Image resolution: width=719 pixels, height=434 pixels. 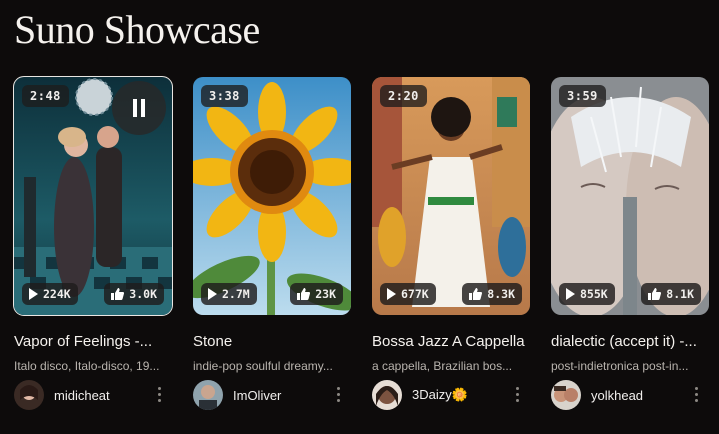 I want to click on duration-badge: 3:59, so click(x=582, y=96).